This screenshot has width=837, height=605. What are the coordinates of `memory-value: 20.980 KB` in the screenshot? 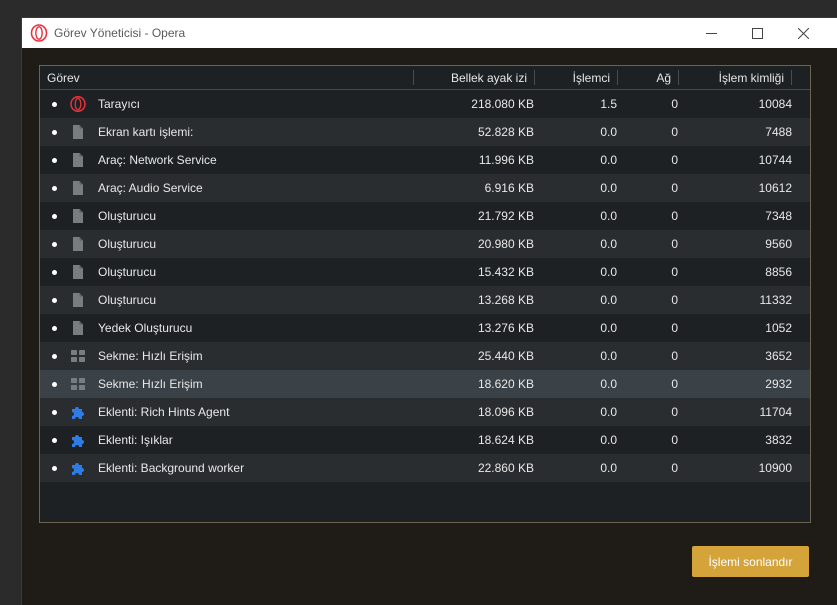 It's located at (505, 244).